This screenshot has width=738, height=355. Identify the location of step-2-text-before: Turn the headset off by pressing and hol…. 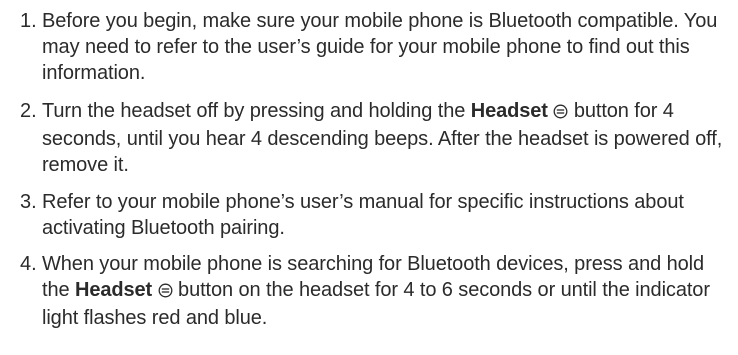
(254, 111).